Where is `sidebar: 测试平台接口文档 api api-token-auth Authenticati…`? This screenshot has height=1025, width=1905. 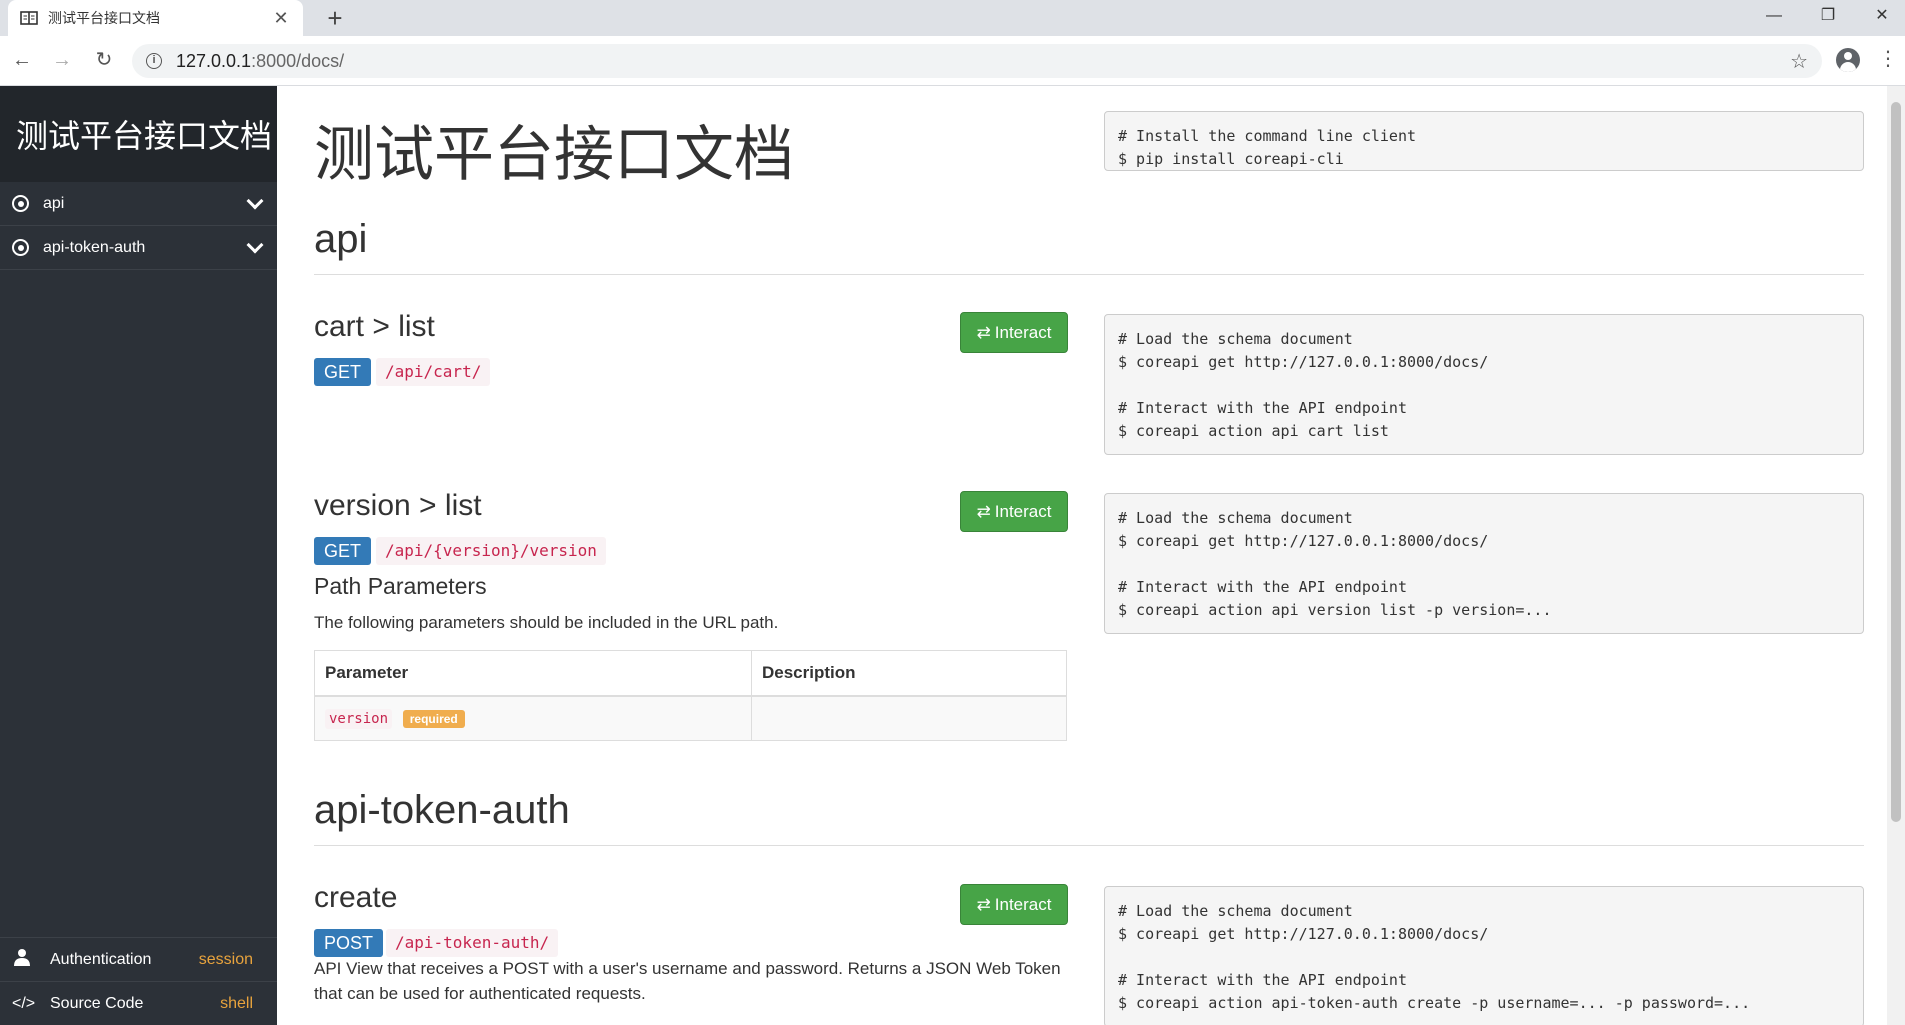
sidebar: 测试平台接口文档 api api-token-auth Authenticati… is located at coordinates (138, 555).